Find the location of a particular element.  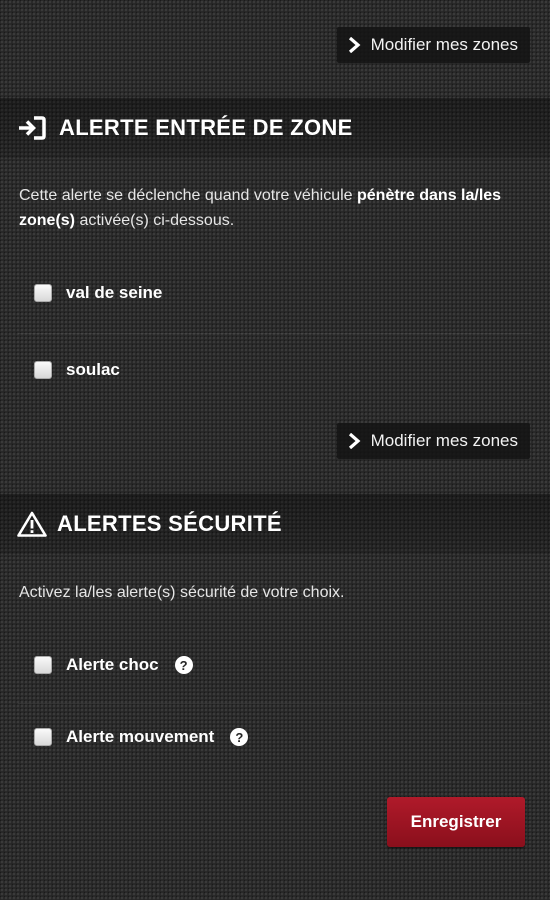

sign-in-icon is located at coordinates (32, 128).